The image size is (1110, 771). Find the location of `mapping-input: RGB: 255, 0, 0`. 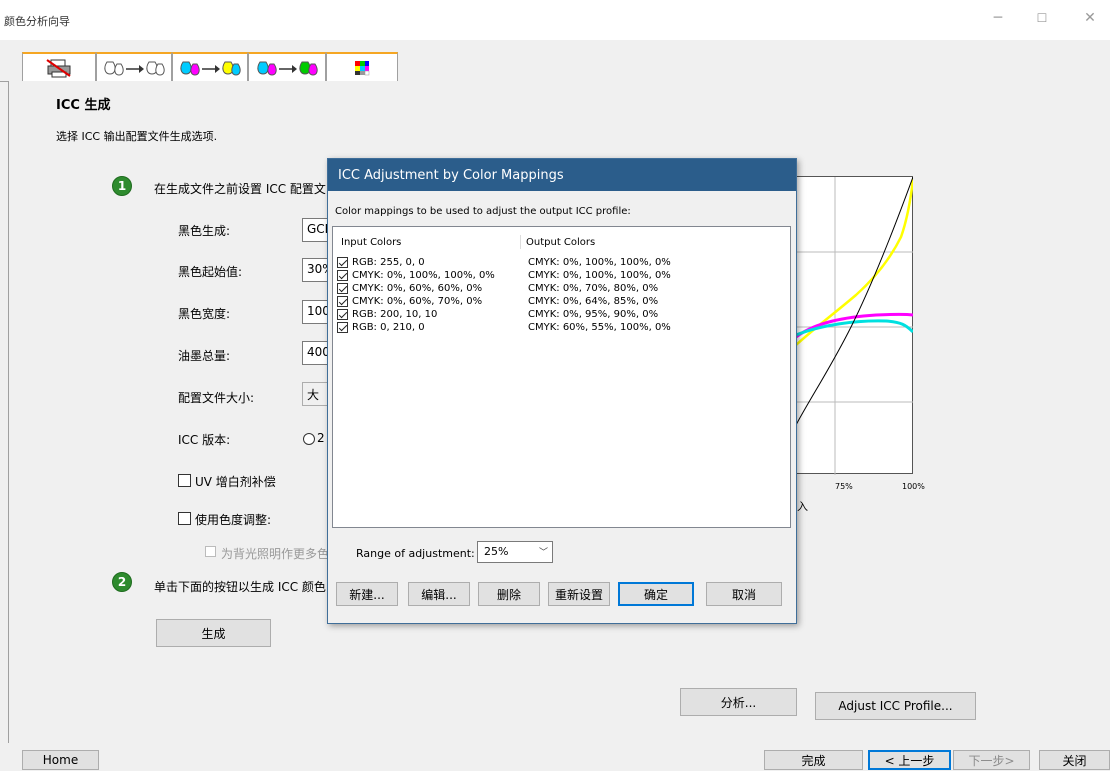

mapping-input: RGB: 255, 0, 0 is located at coordinates (388, 262).